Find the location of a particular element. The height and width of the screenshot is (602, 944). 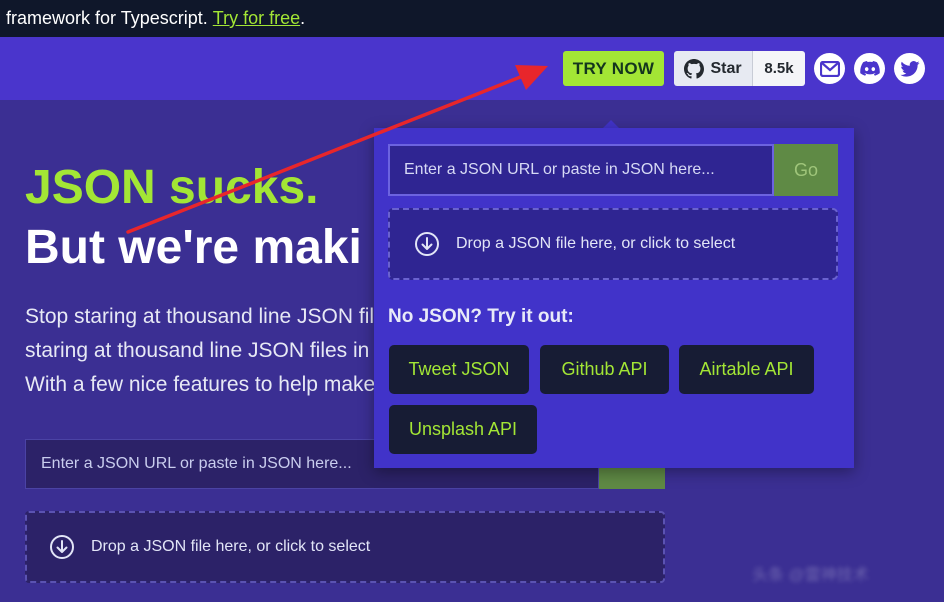

hero-title-line2: But we're maki is located at coordinates (193, 247).